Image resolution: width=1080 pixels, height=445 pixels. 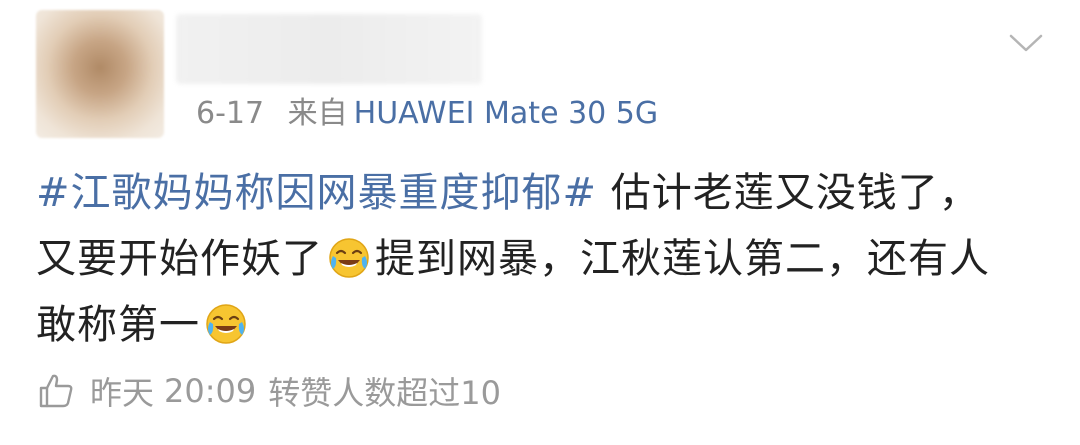 I want to click on post-footer: 昨天 20:09 转赞人数超过10, so click(x=268, y=391).